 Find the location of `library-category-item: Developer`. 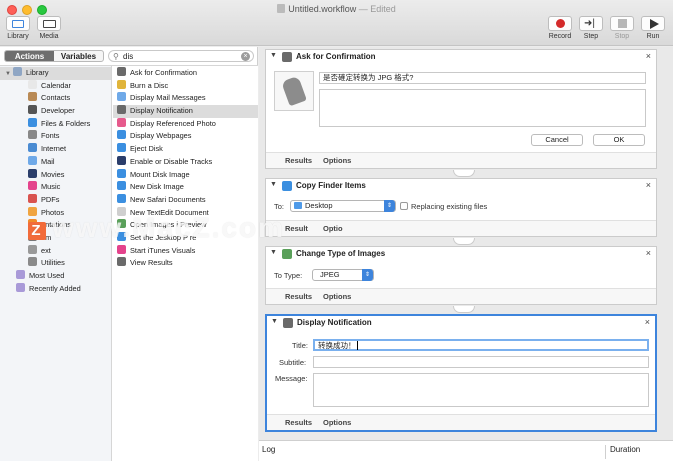

library-category-item: Developer is located at coordinates (55, 111).